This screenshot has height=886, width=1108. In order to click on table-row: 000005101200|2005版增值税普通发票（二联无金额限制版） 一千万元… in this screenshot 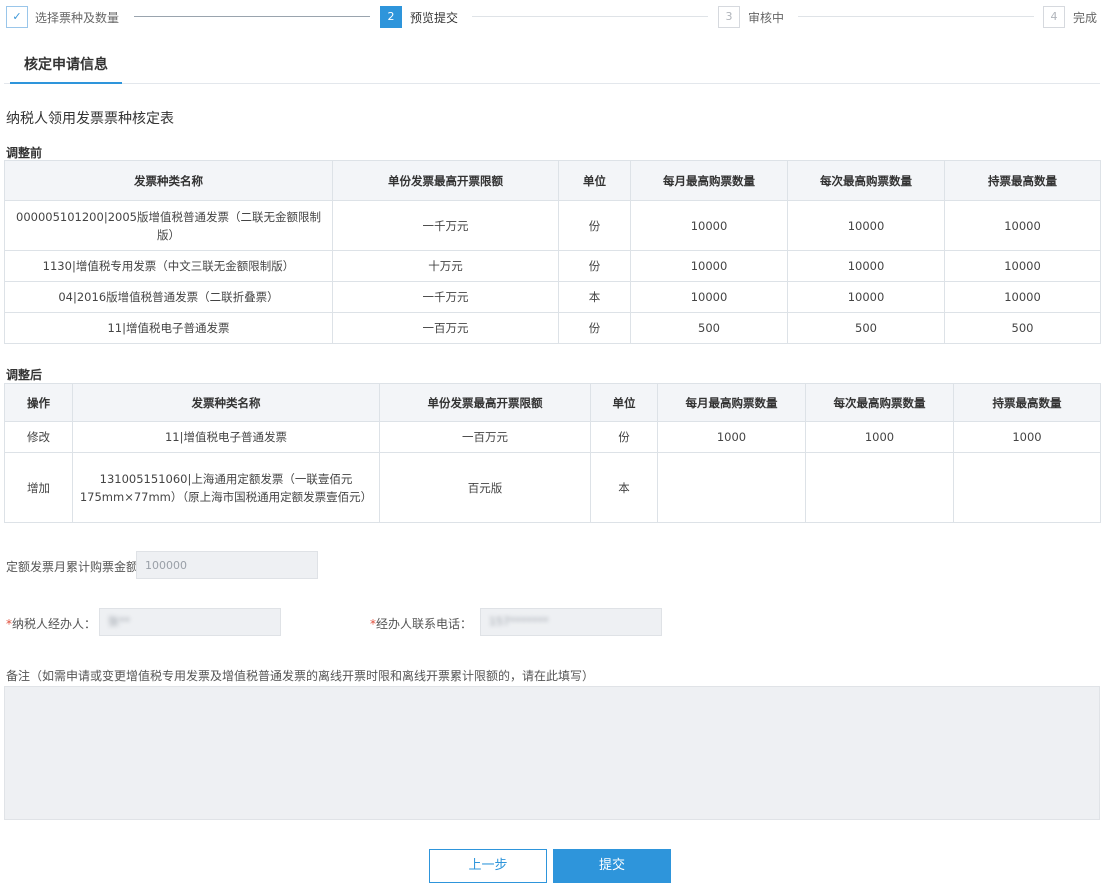, I will do `click(552, 225)`.